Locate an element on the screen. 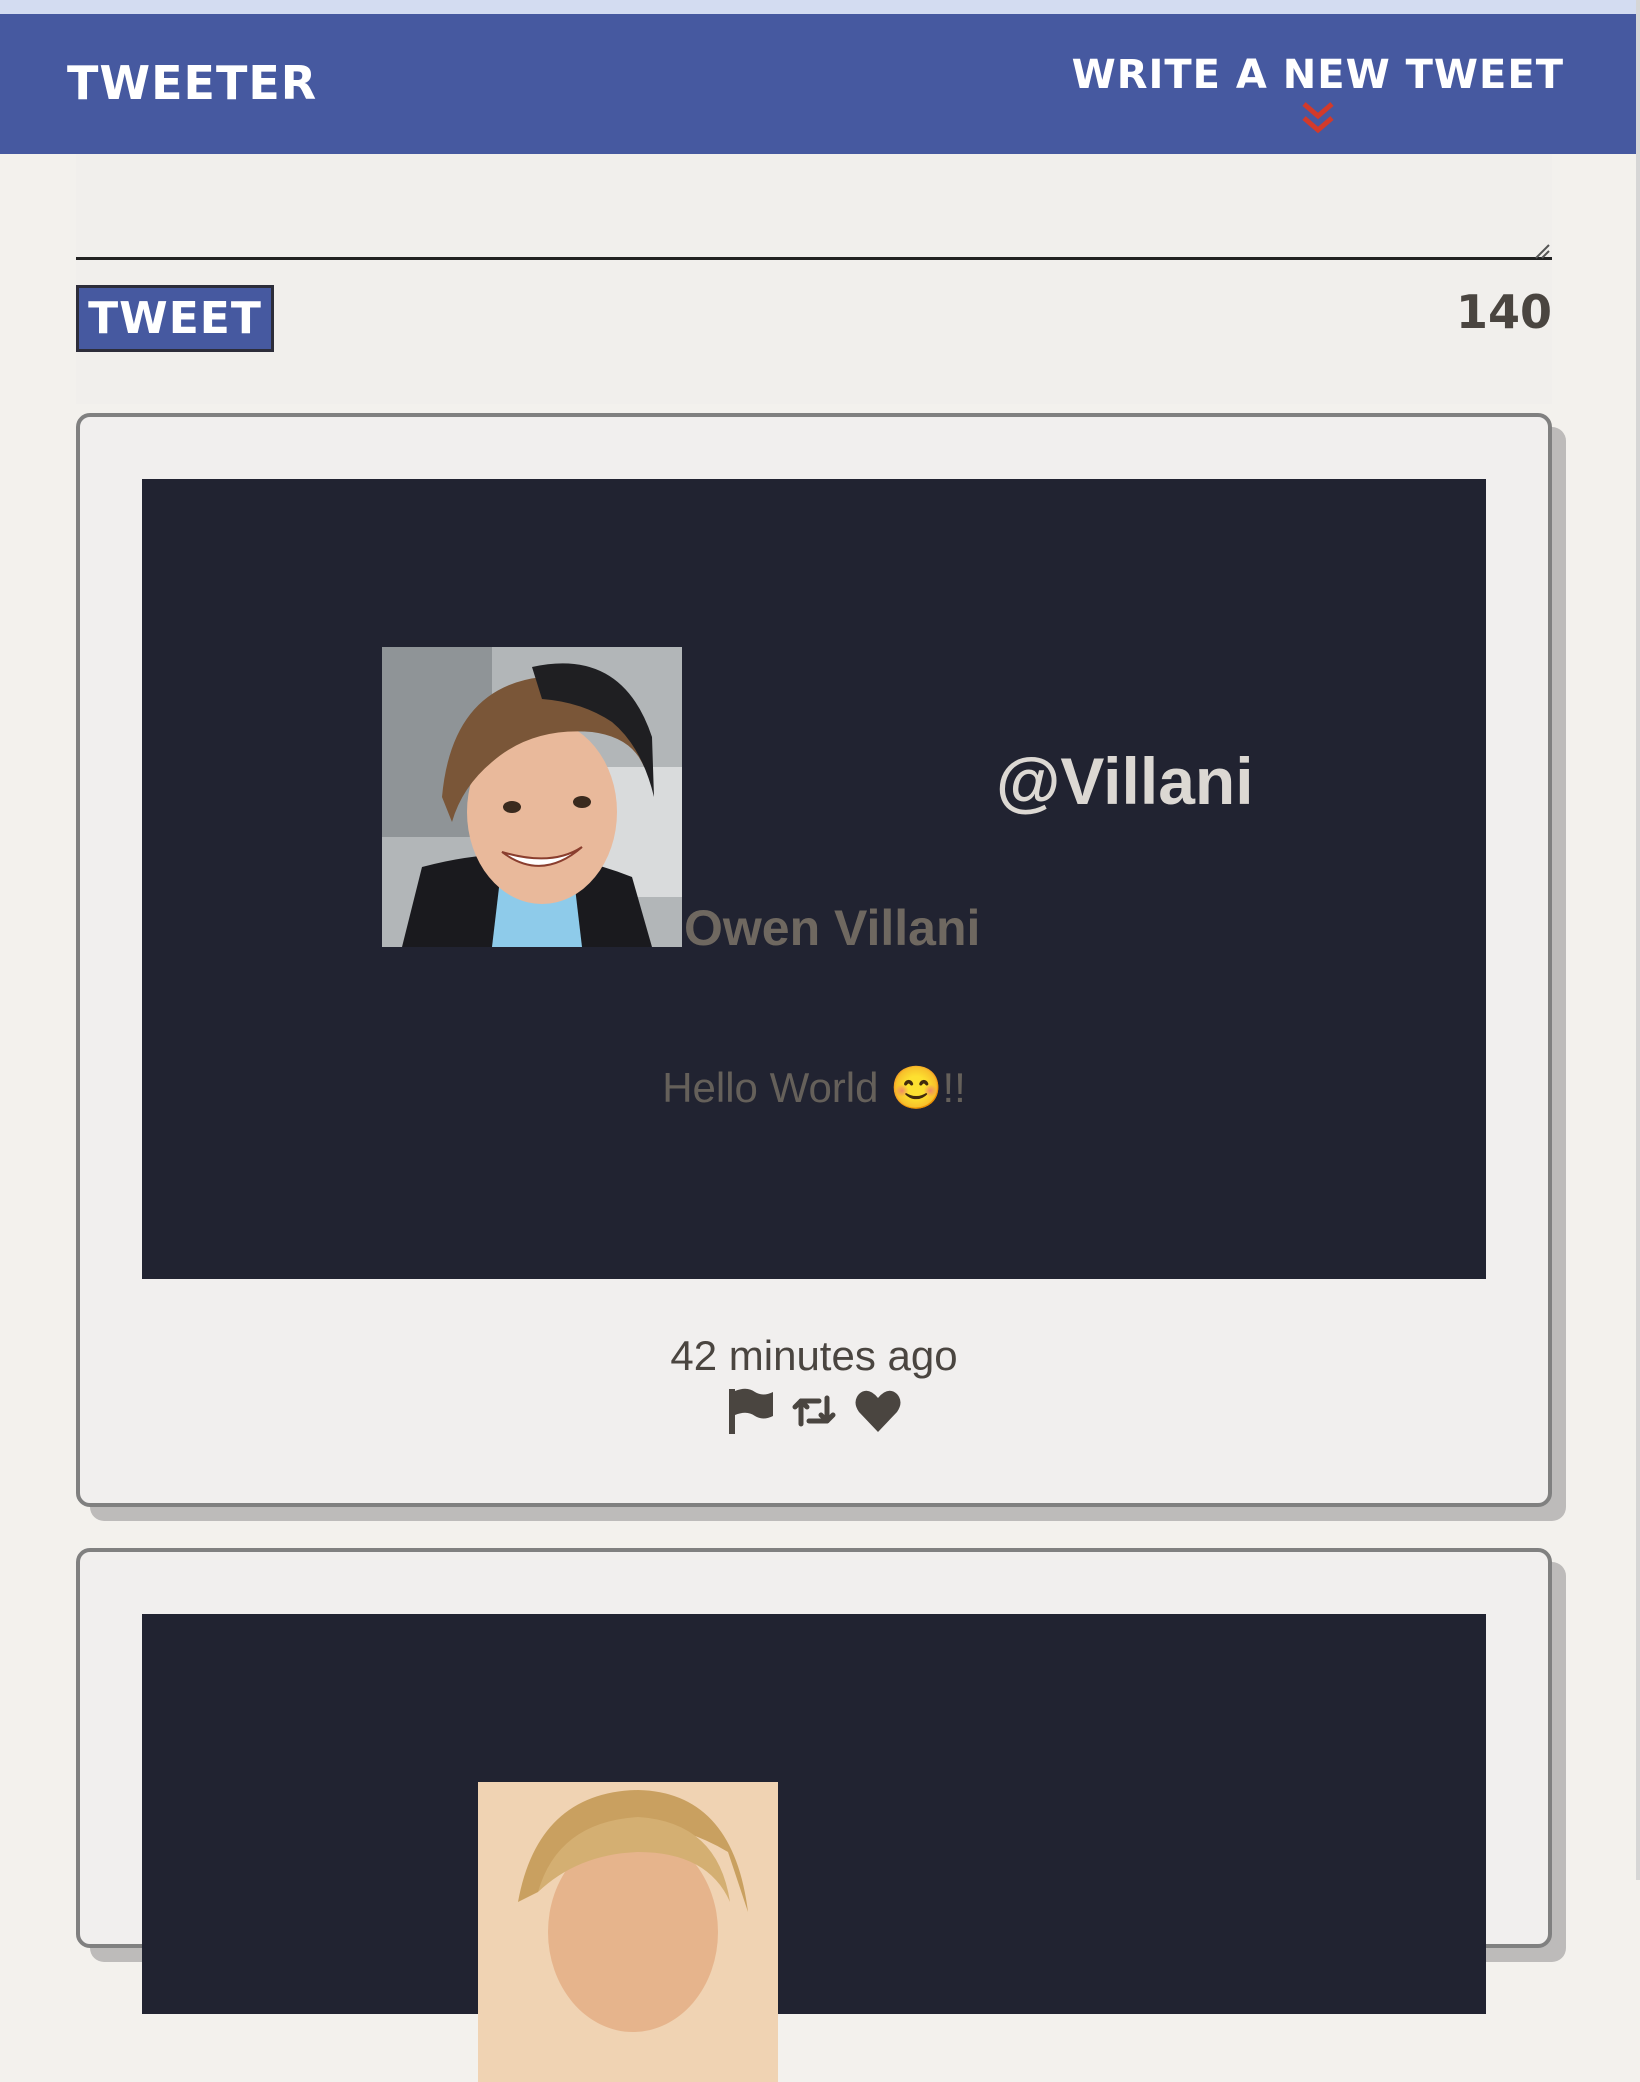 Image resolution: width=1640 pixels, height=2082 pixels. navbar: TWEETER WRITE A NEW TWEET is located at coordinates (818, 84).